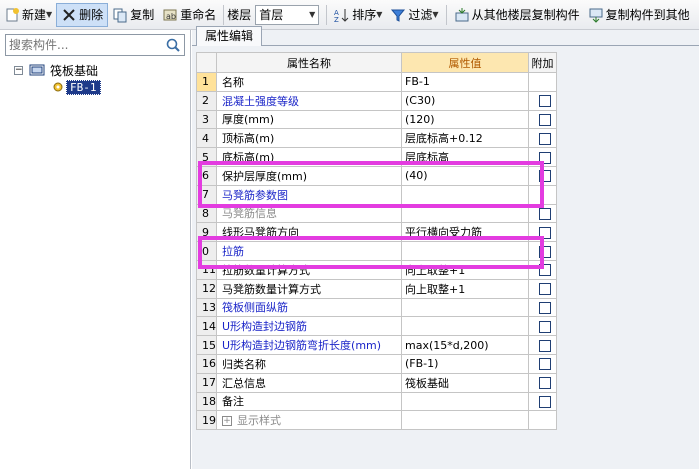 Image resolution: width=699 pixels, height=469 pixels. I want to click on property-value-cell: 层底标高, so click(465, 157).